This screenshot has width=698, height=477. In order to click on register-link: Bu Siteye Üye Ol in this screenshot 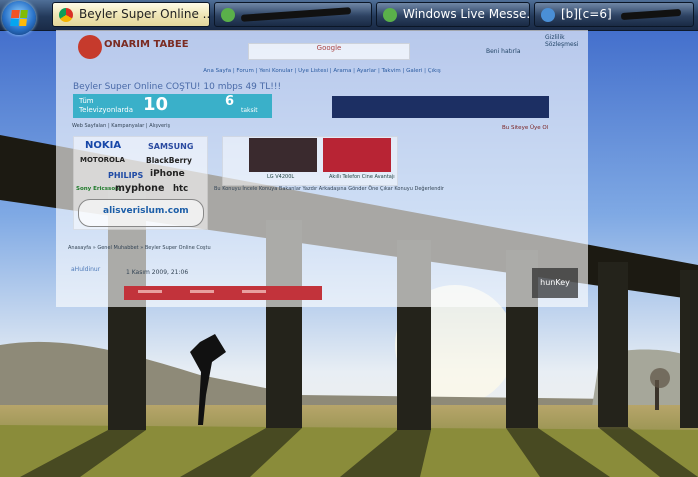, I will do `click(525, 128)`.